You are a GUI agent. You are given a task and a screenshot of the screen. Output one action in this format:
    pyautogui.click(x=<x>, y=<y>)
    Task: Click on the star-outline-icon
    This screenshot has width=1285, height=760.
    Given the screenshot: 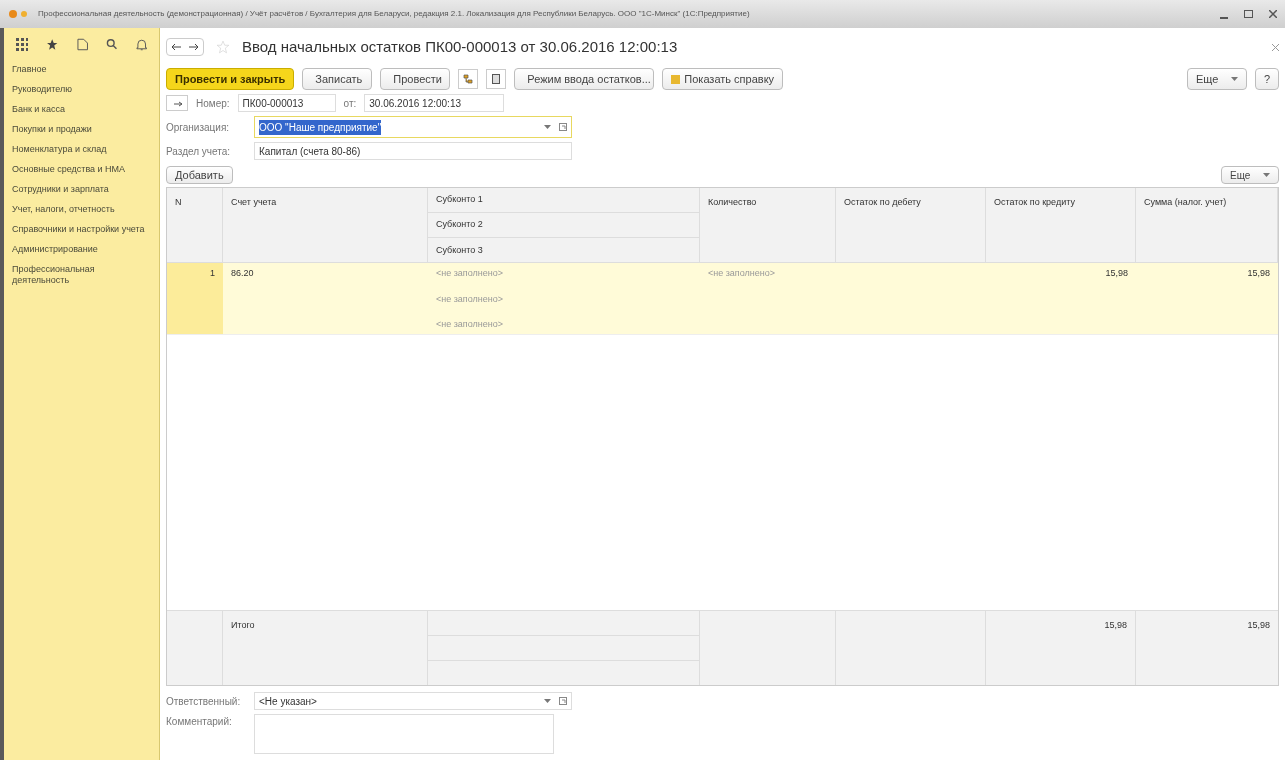 What is the action you would take?
    pyautogui.click(x=223, y=47)
    